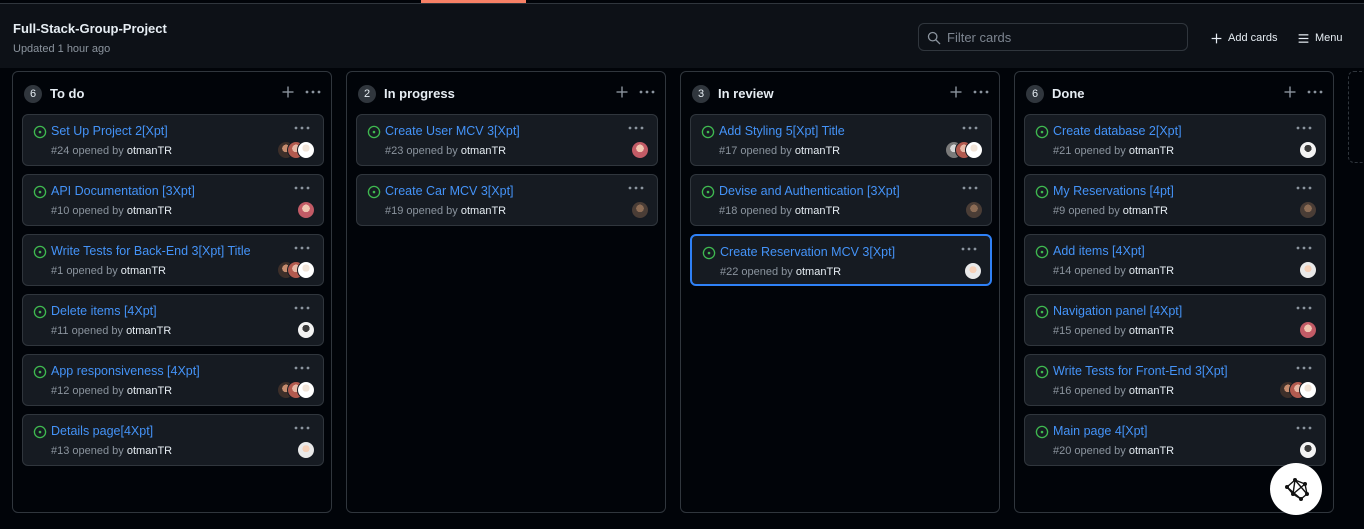 The width and height of the screenshot is (1364, 529). Describe the element at coordinates (1113, 191) in the screenshot. I see `card-title-link: My Reservations [4pt]` at that location.